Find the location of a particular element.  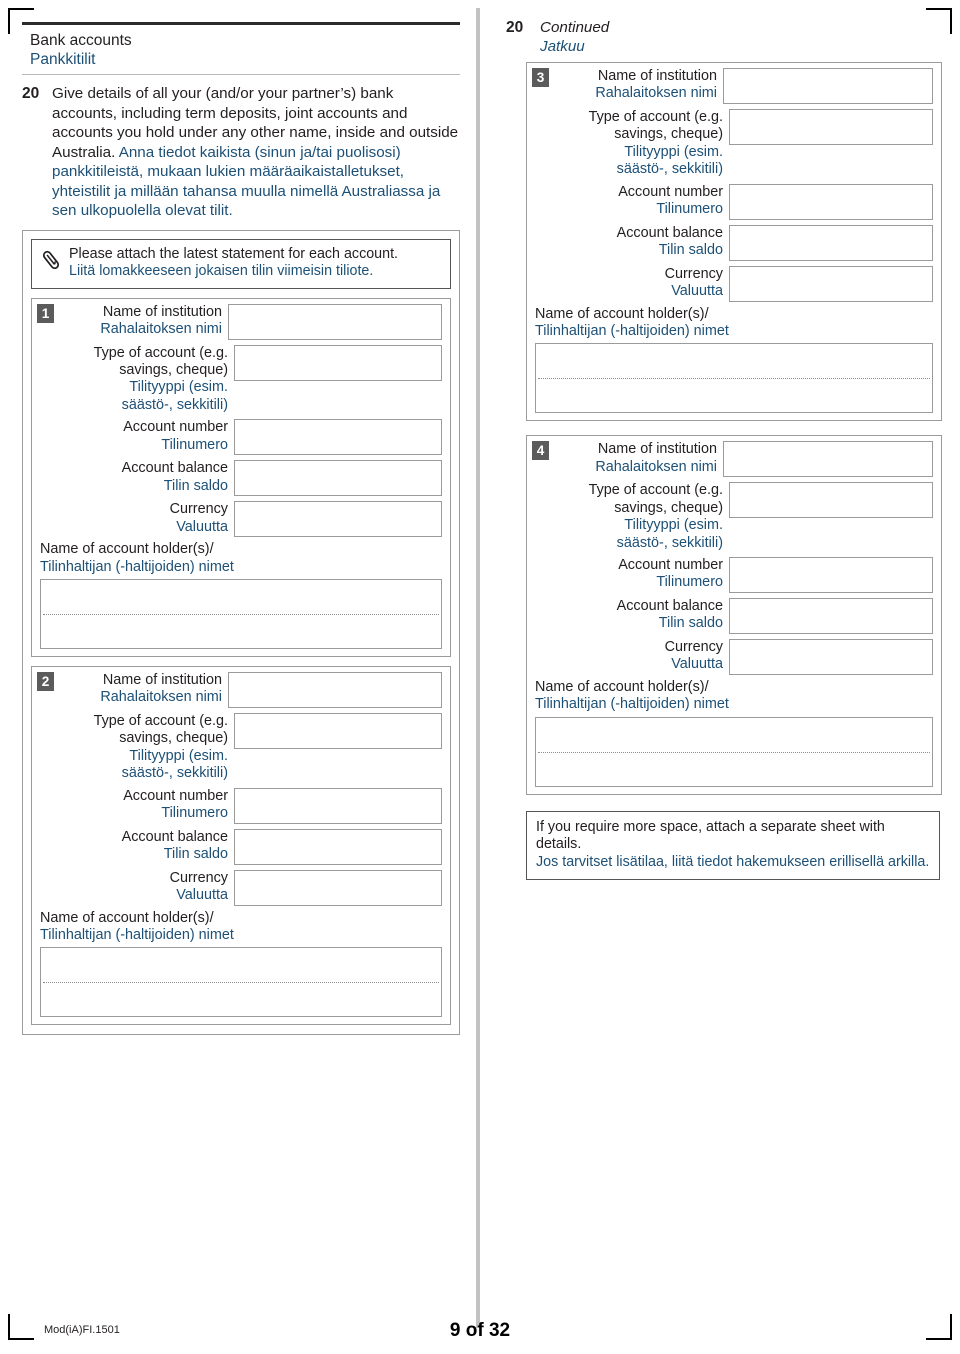

currency-row: Currency Valuutta is located at coordinates (241, 887).